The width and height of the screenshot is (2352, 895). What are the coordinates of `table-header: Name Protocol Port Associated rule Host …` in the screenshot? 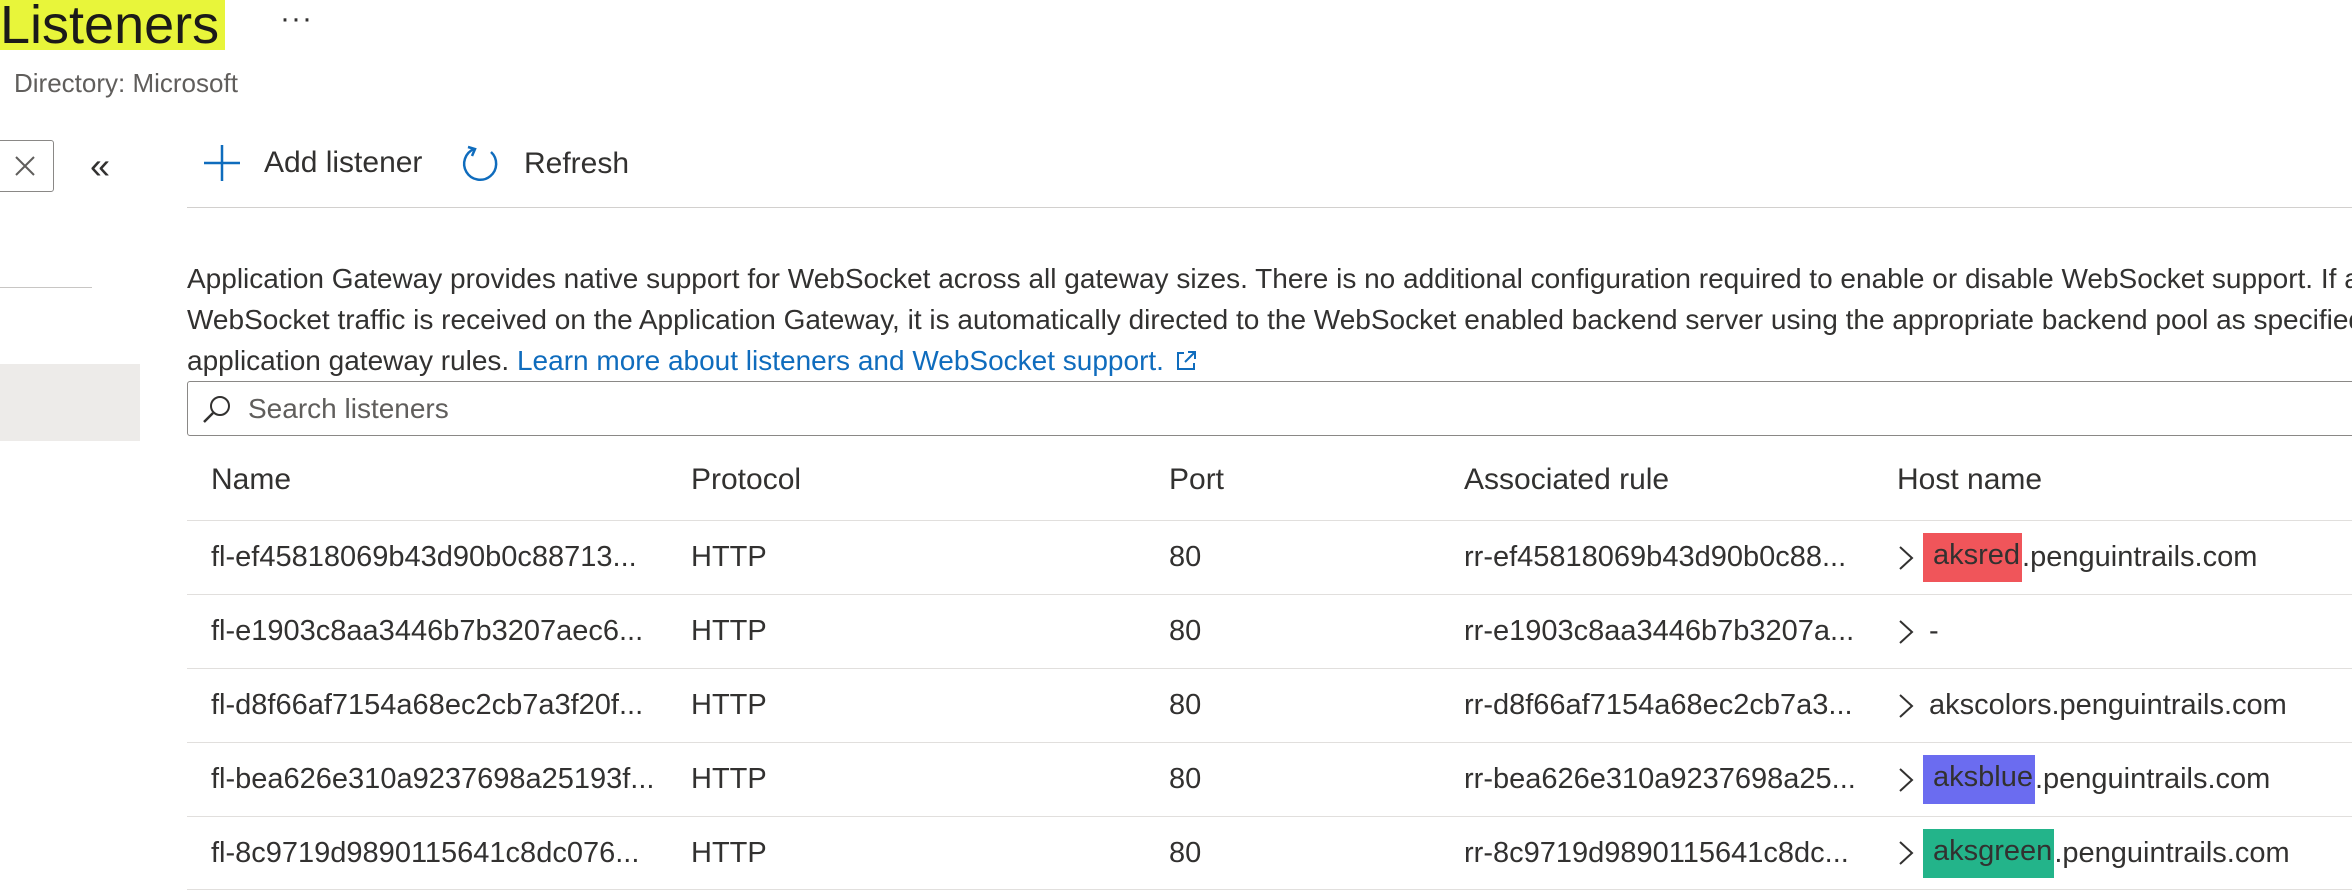 It's located at (1269, 480).